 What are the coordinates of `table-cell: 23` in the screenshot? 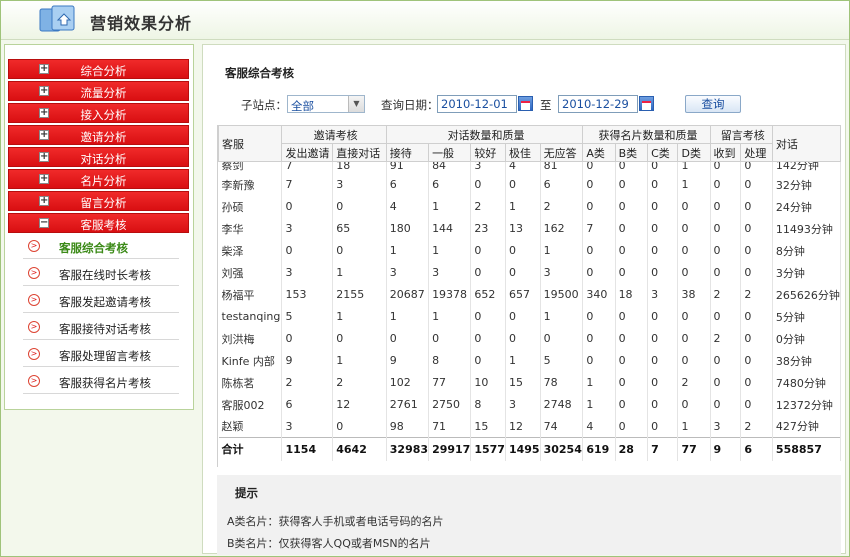 It's located at (488, 228).